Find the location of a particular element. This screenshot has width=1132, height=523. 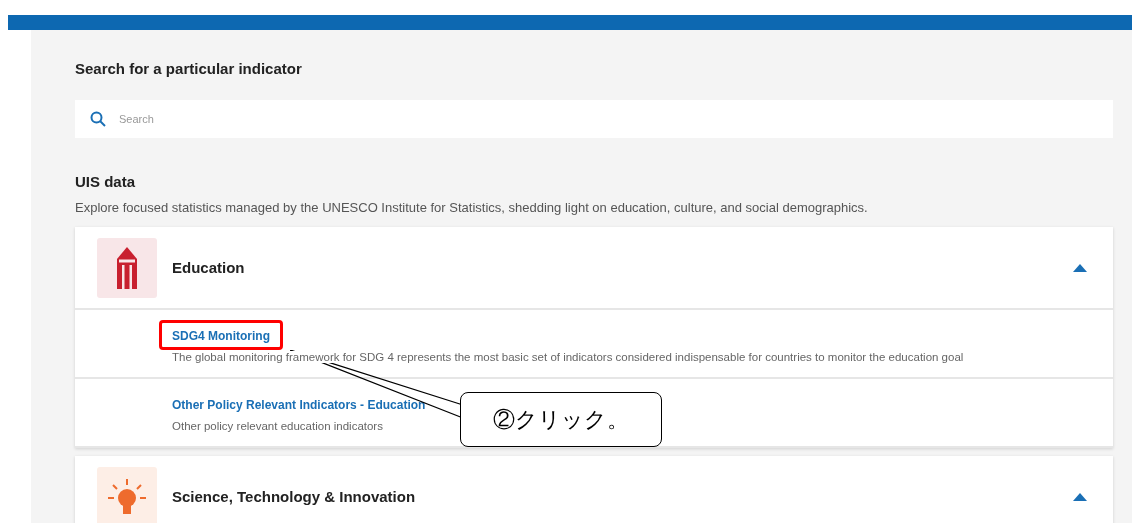

section-heading: Search for a particular indicator is located at coordinates (189, 68).